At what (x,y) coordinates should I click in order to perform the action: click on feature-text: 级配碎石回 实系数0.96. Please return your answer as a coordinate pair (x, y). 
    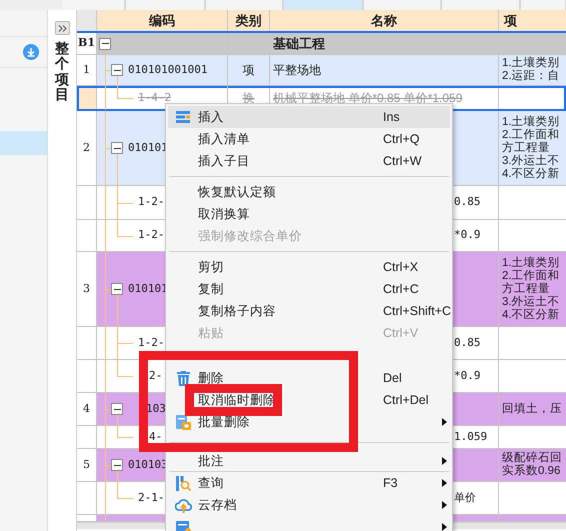
    Looking at the image, I should click on (532, 465).